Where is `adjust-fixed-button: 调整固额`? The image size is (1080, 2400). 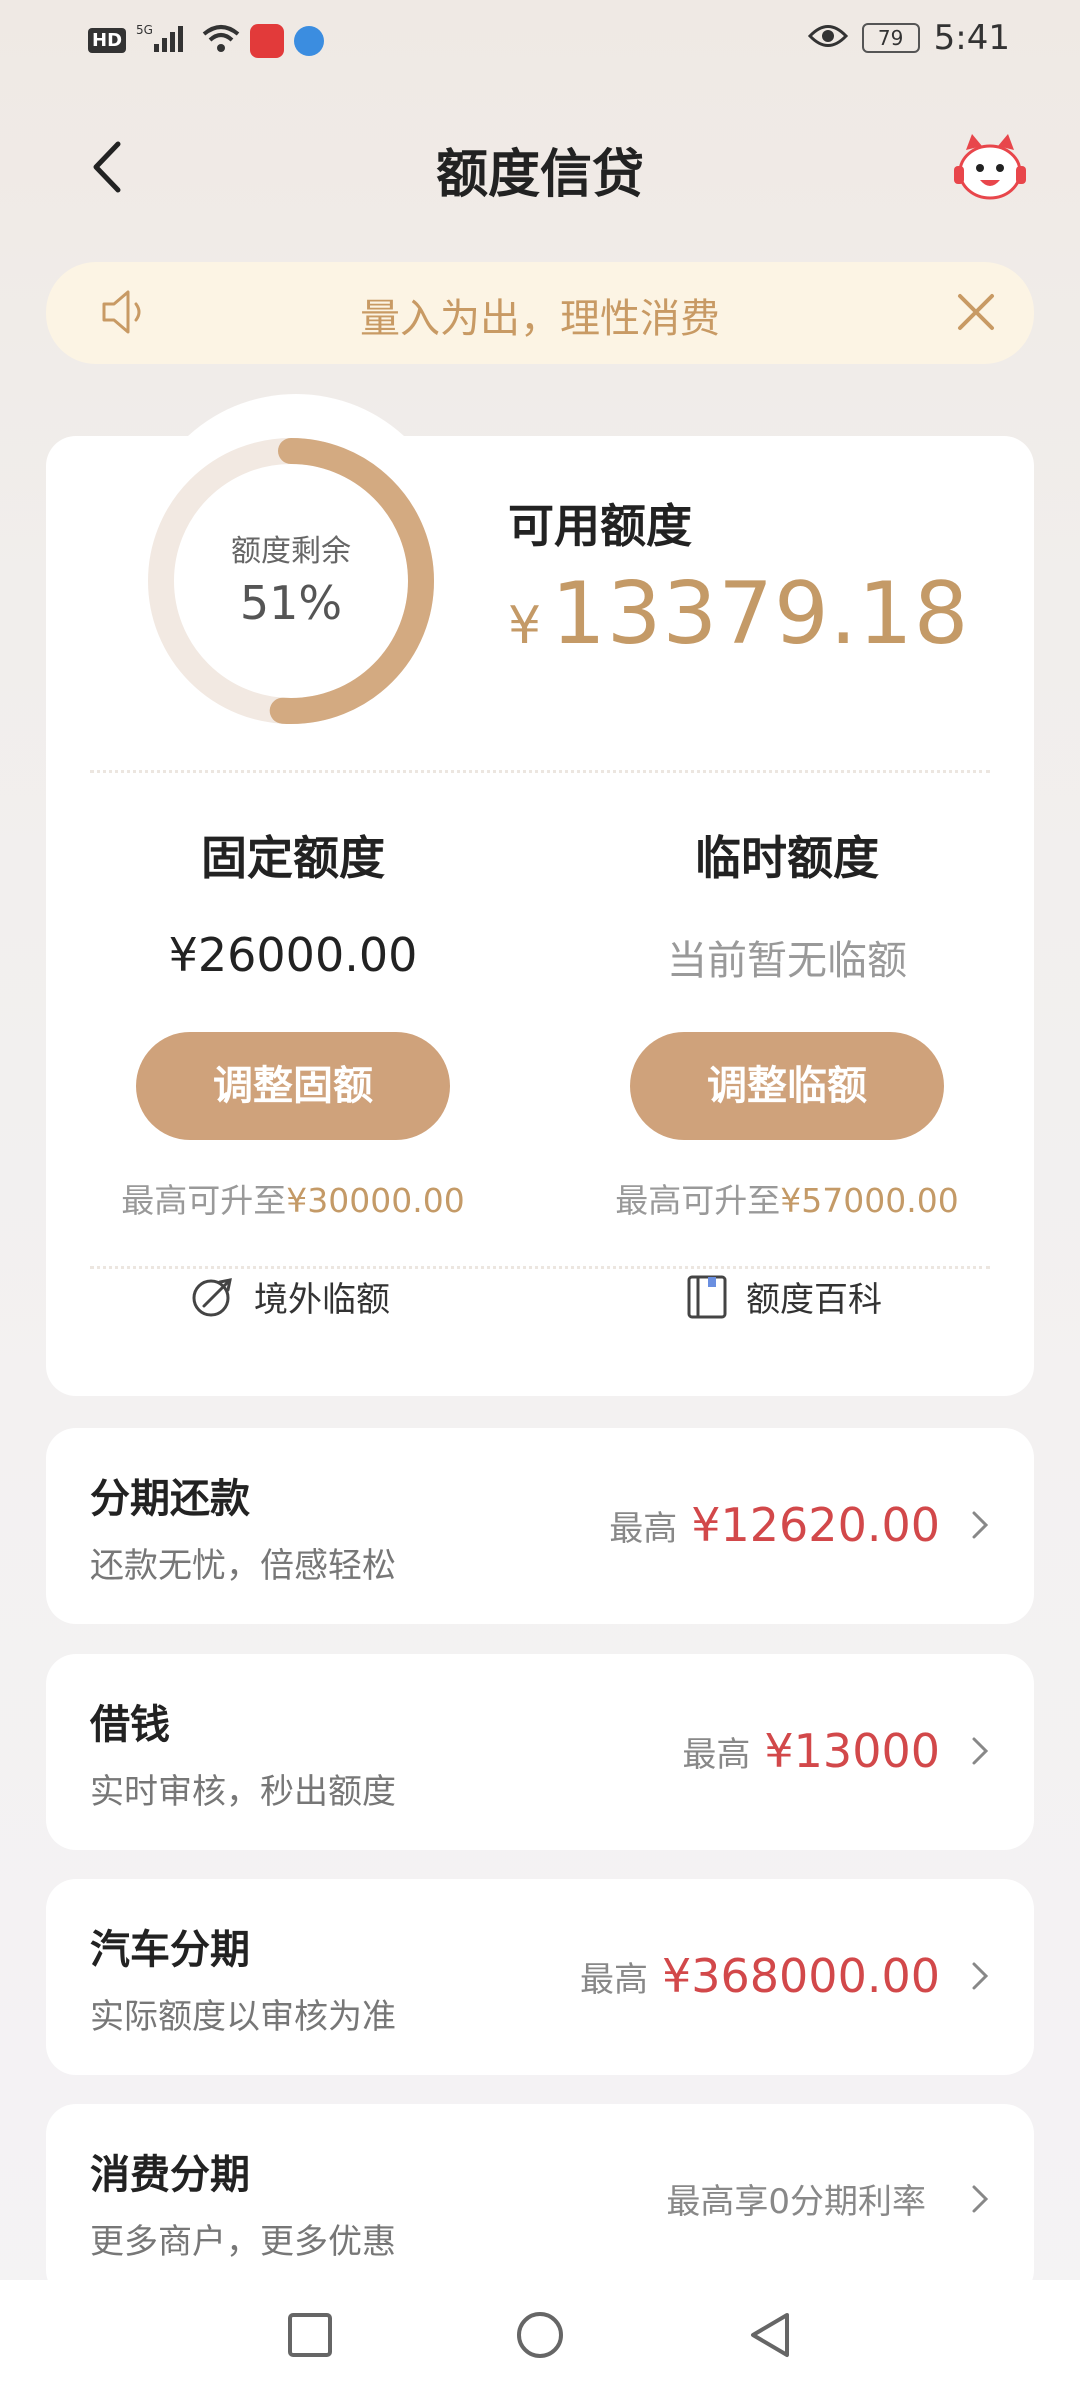 adjust-fixed-button: 调整固额 is located at coordinates (293, 1086).